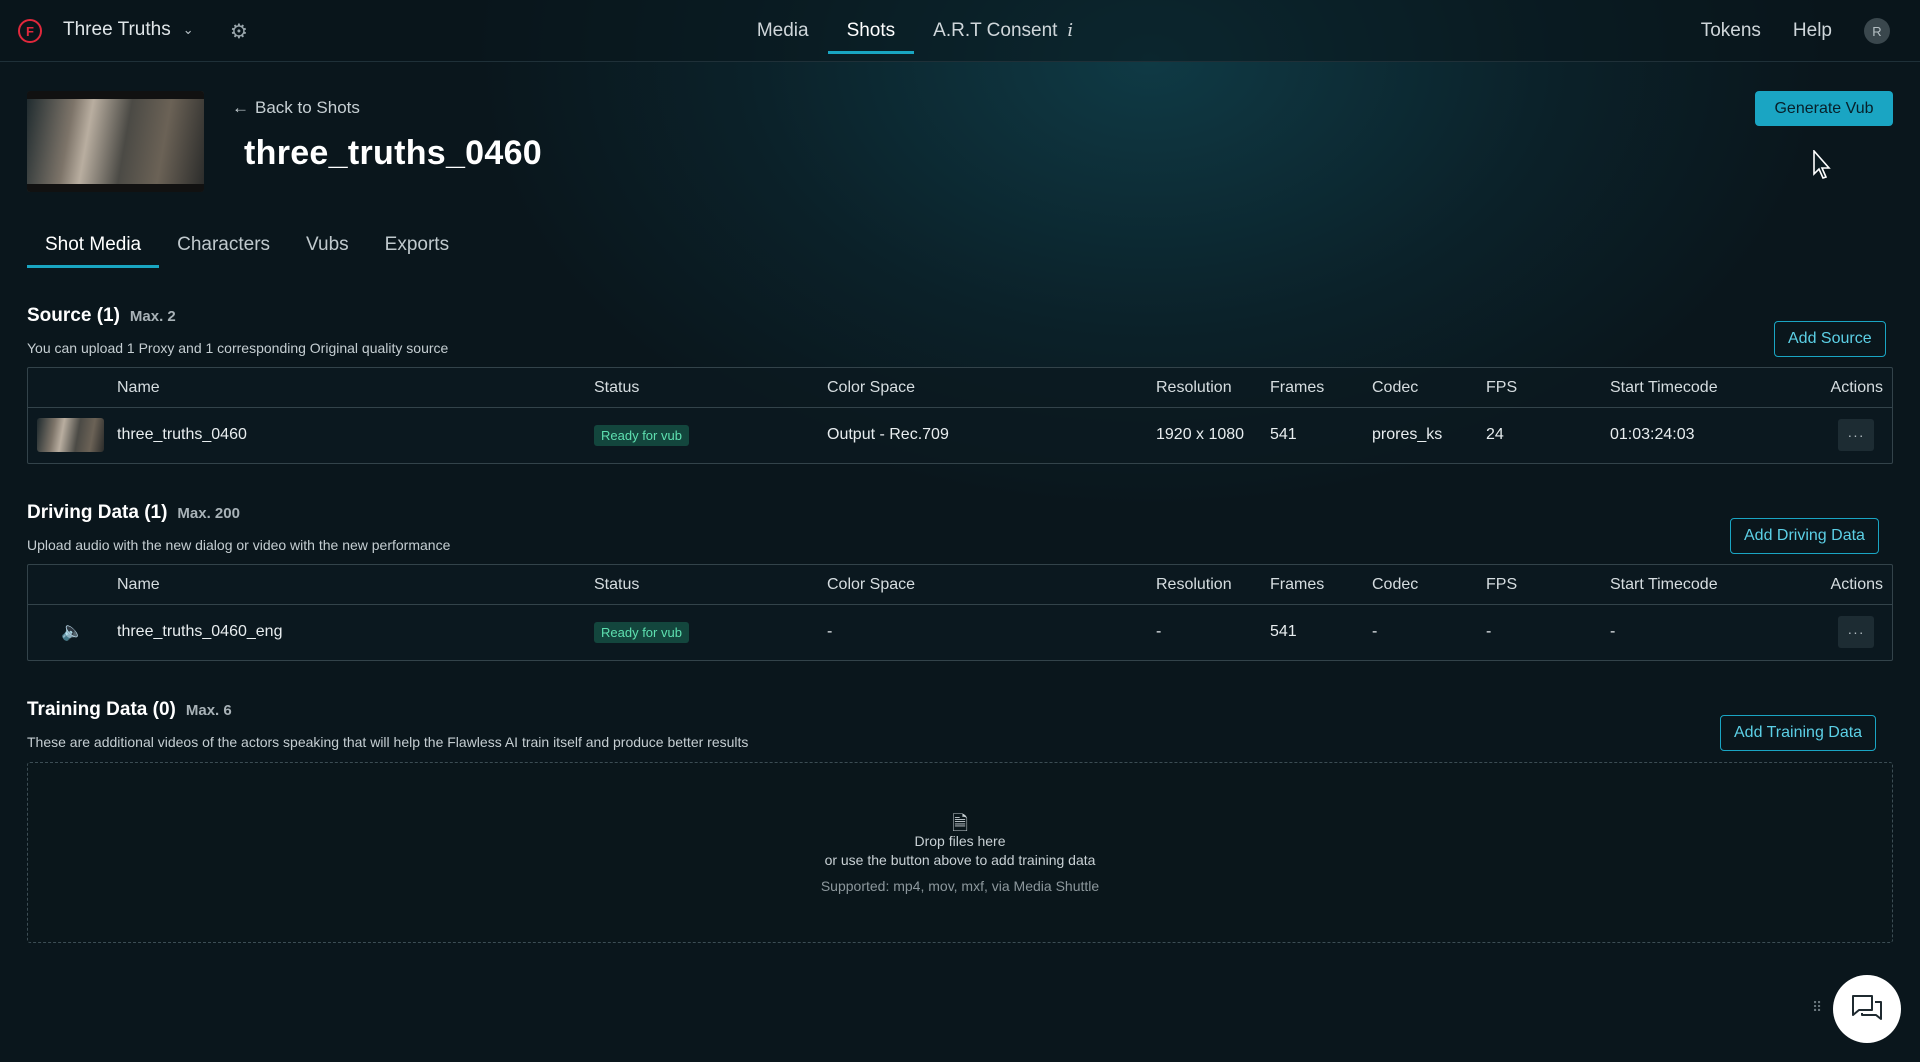 The height and width of the screenshot is (1062, 1920). What do you see at coordinates (188, 29) in the screenshot?
I see `chevron-down-icon: ⌄` at bounding box center [188, 29].